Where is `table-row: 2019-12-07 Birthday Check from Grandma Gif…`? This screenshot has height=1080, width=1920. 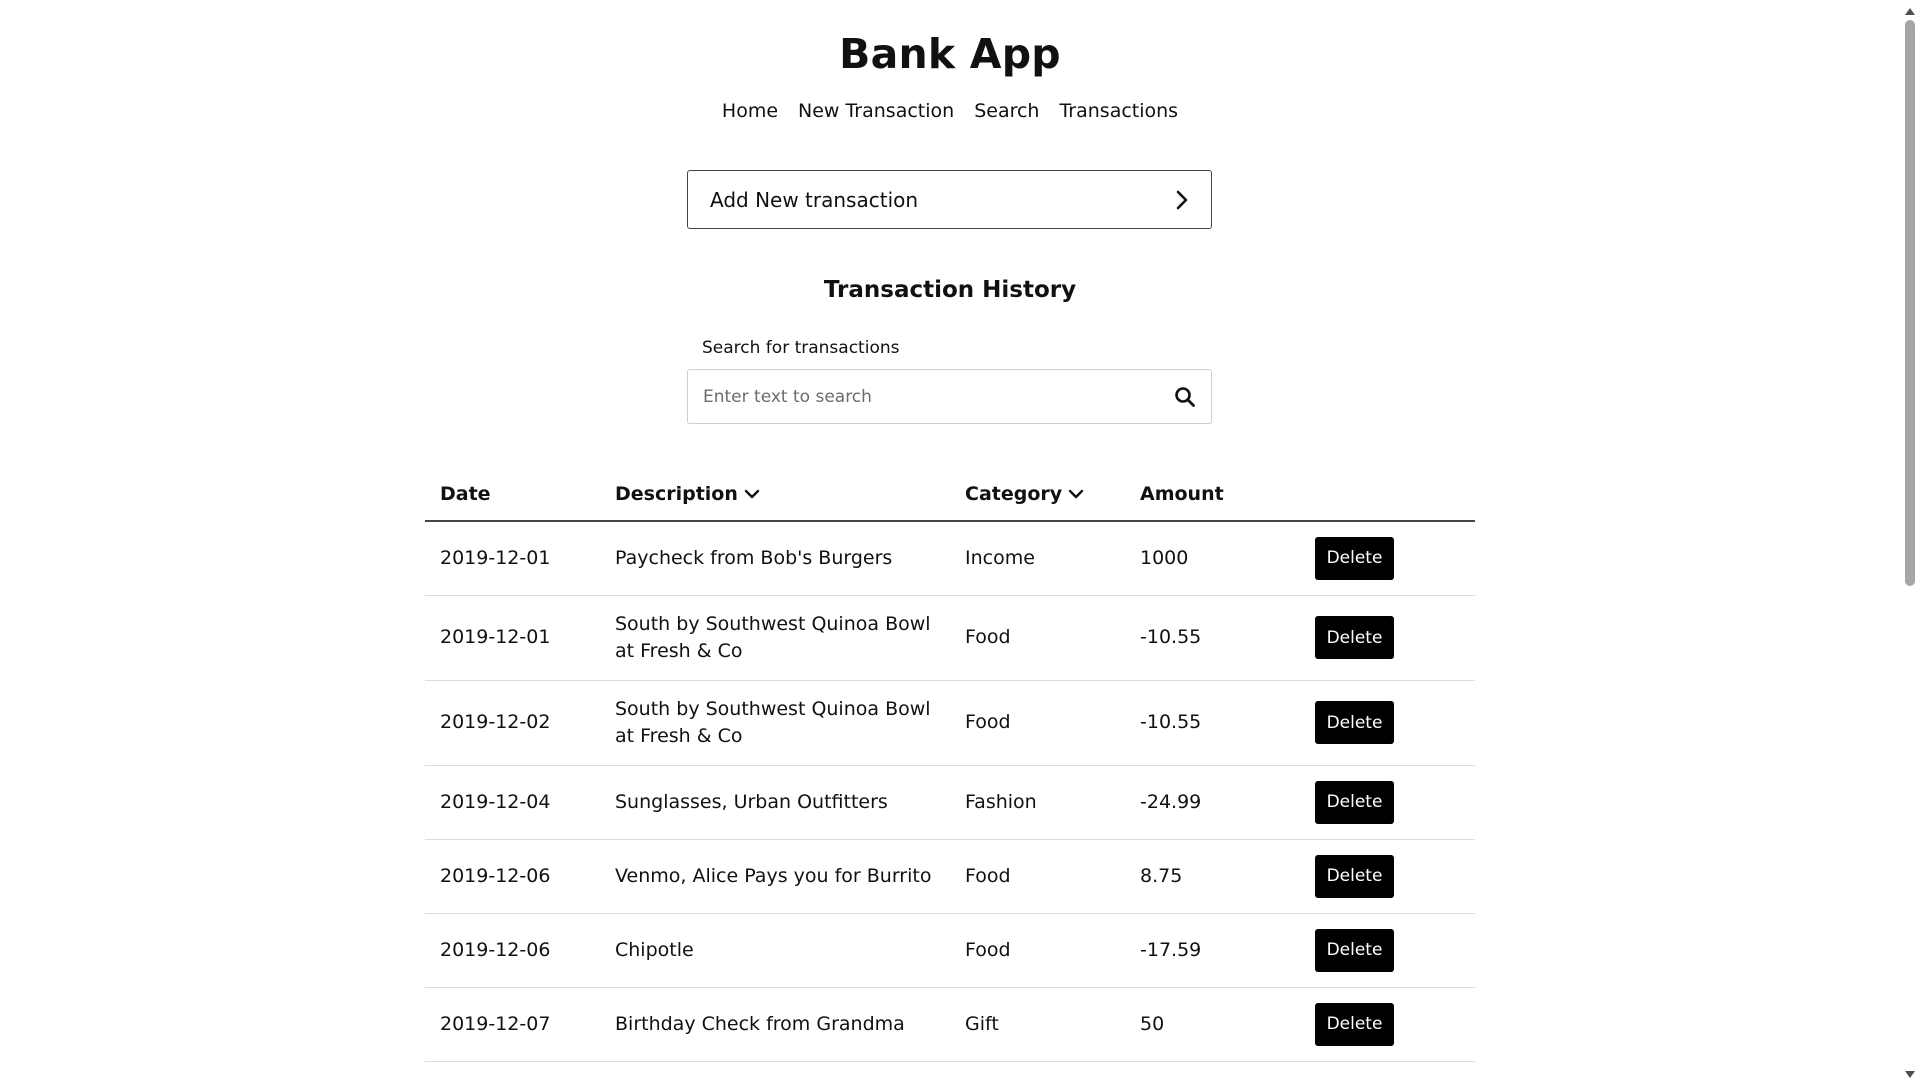 table-row: 2019-12-07 Birthday Check from Grandma Gif… is located at coordinates (950, 1024).